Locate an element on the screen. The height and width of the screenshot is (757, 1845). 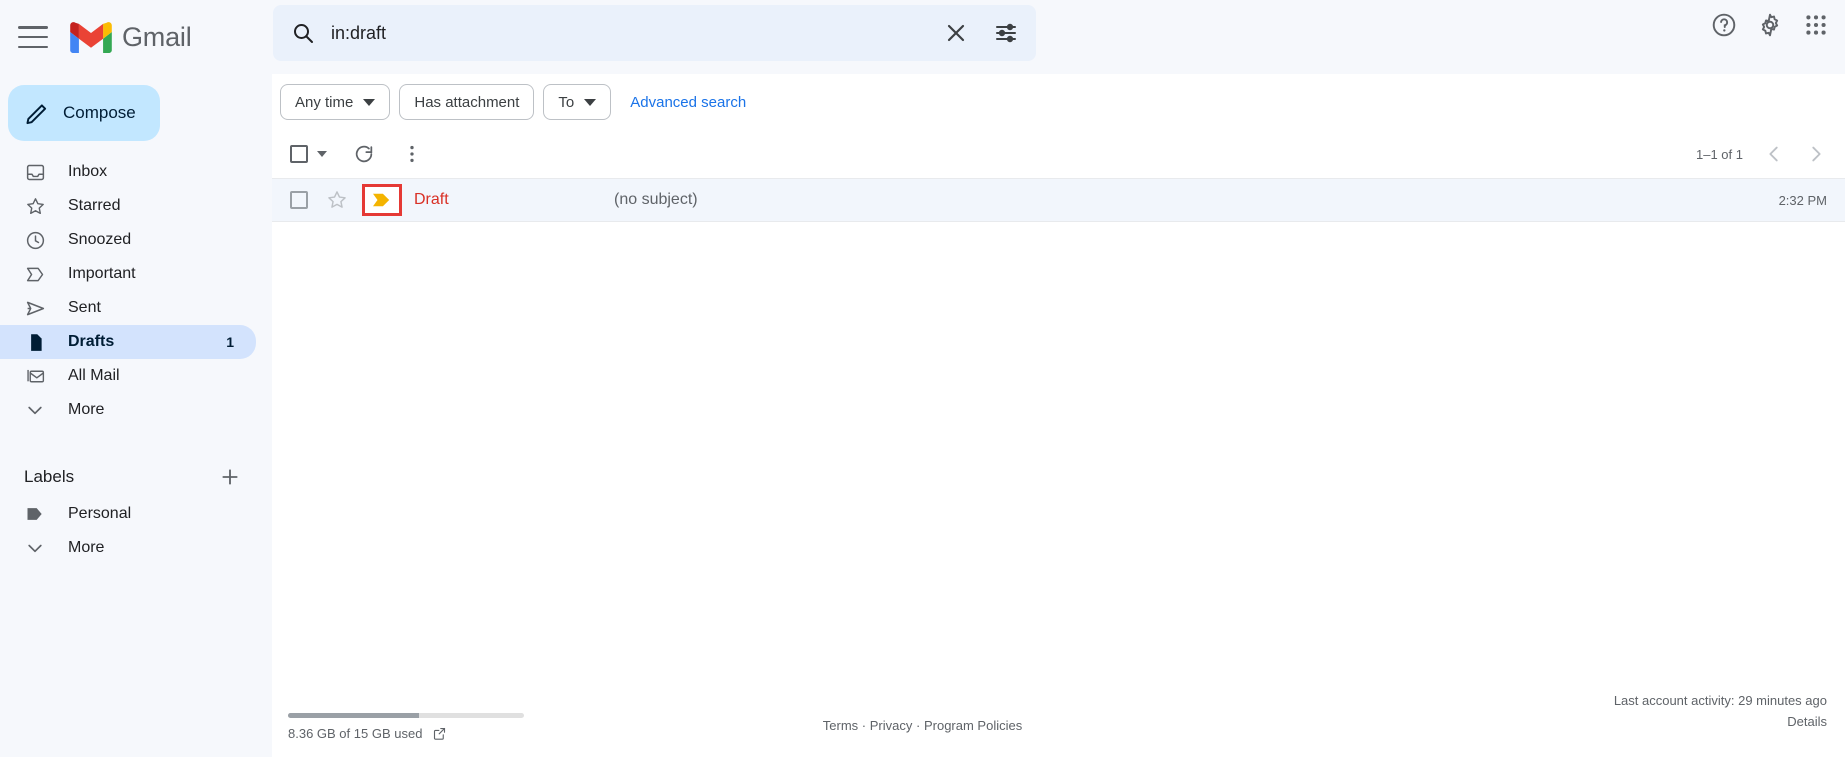
gmail-logo-icon is located at coordinates (91, 37).